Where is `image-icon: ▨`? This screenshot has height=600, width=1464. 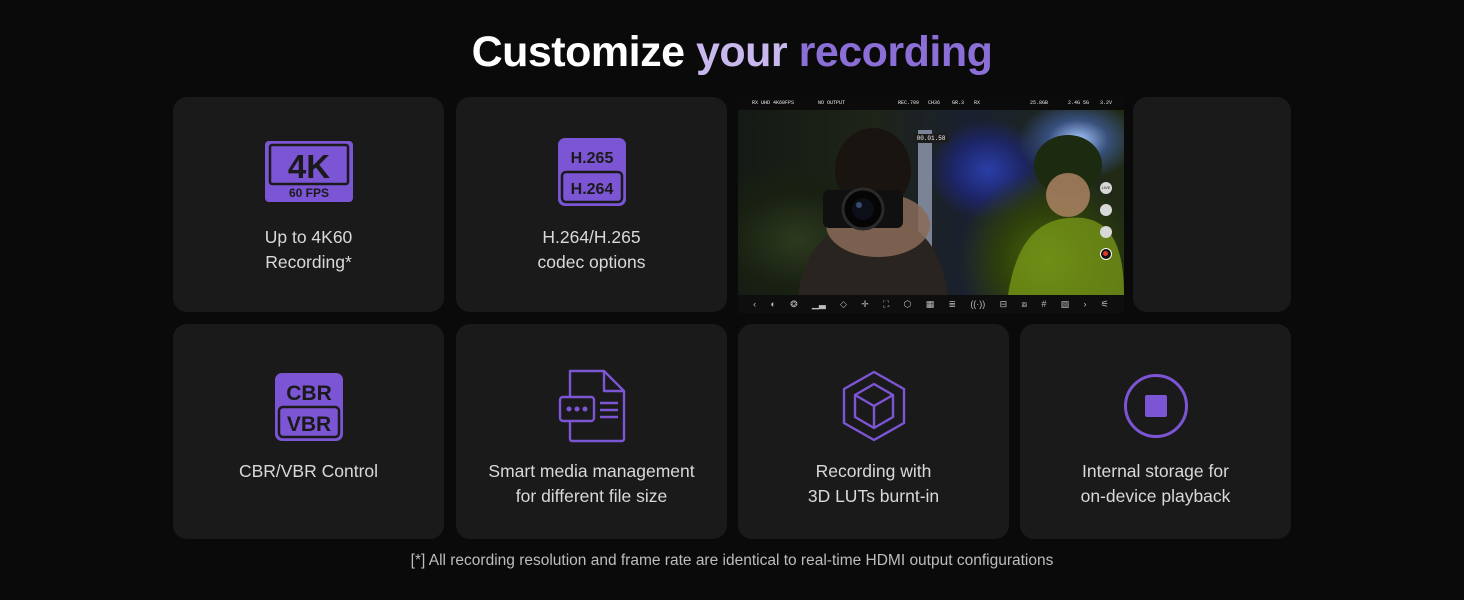 image-icon: ▨ is located at coordinates (1065, 304).